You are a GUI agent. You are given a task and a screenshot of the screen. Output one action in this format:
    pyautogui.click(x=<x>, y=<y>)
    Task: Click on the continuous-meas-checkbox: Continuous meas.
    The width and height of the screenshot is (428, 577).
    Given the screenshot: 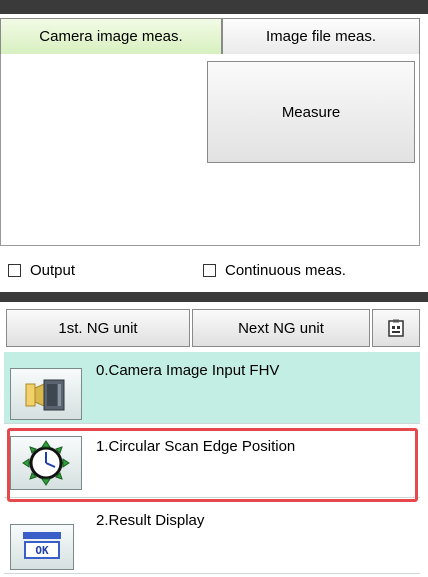 What is the action you would take?
    pyautogui.click(x=274, y=270)
    